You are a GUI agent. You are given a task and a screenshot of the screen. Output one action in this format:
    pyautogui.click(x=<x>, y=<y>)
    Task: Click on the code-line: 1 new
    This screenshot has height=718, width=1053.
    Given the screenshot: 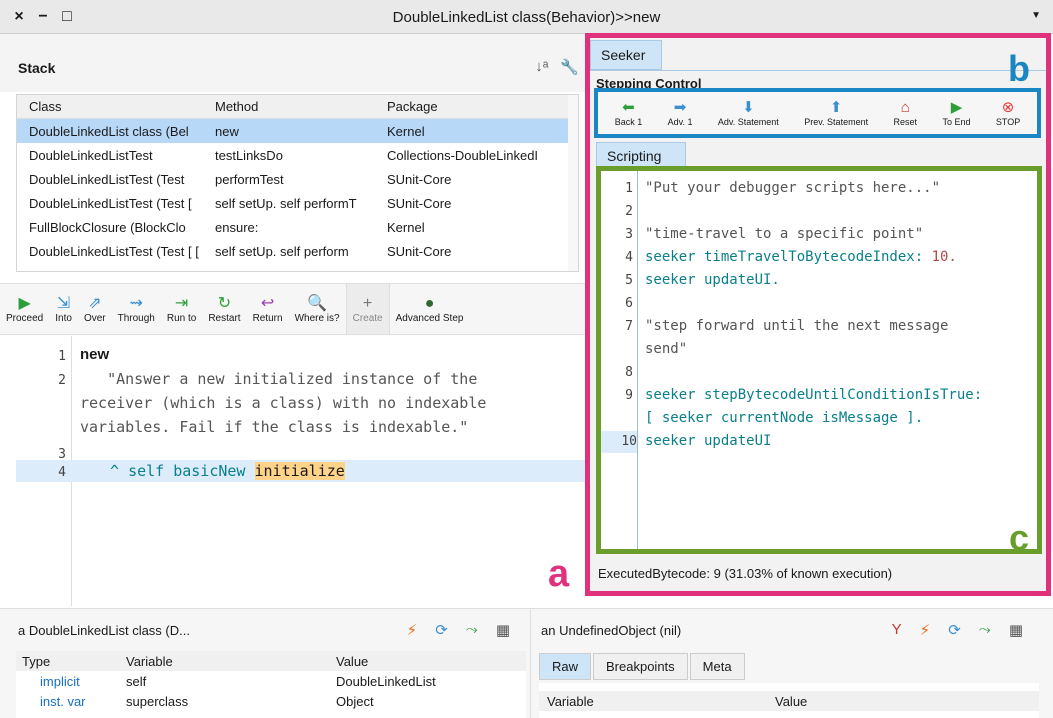 What is the action you would take?
    pyautogui.click(x=300, y=355)
    